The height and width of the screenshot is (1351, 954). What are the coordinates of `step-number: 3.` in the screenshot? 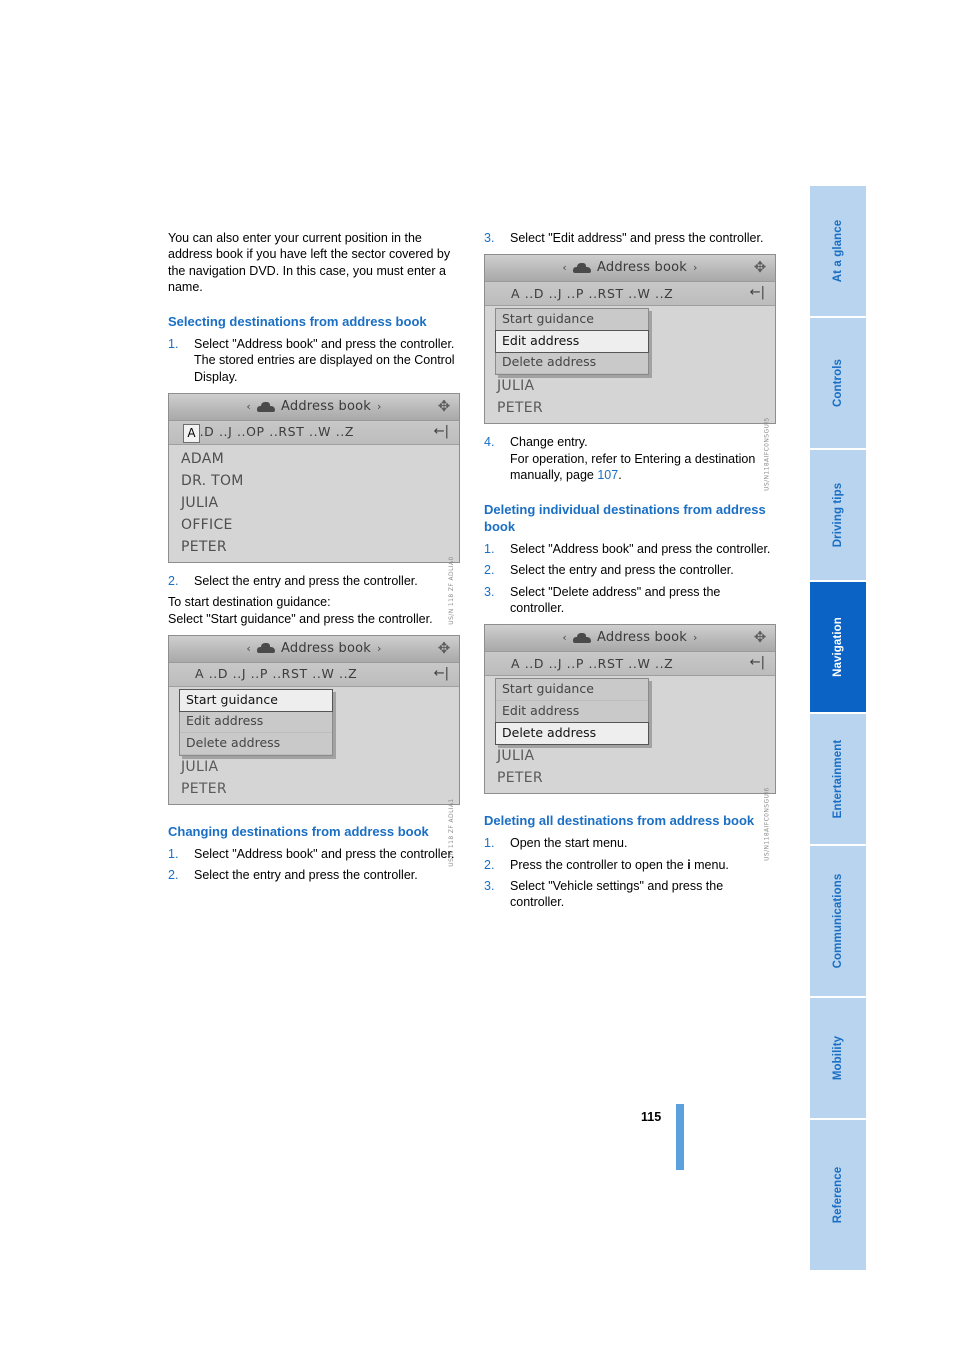 It's located at (489, 591).